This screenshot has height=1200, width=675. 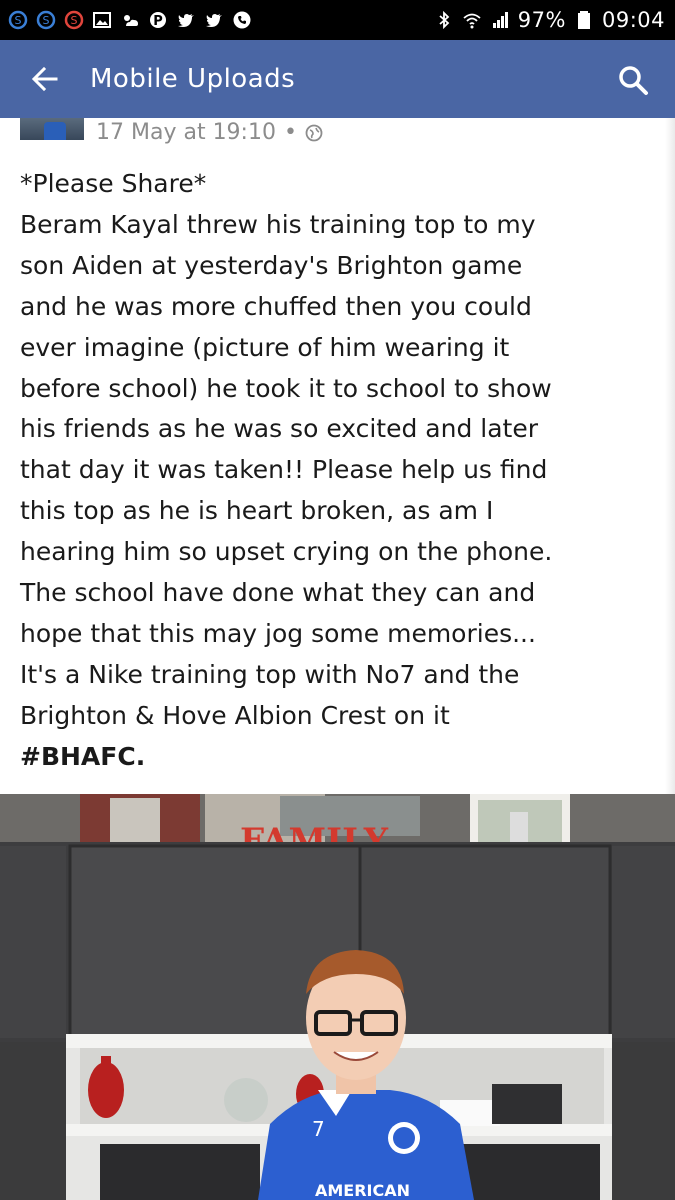 What do you see at coordinates (337, 79) in the screenshot?
I see `app-bar: Mobile Uploads` at bounding box center [337, 79].